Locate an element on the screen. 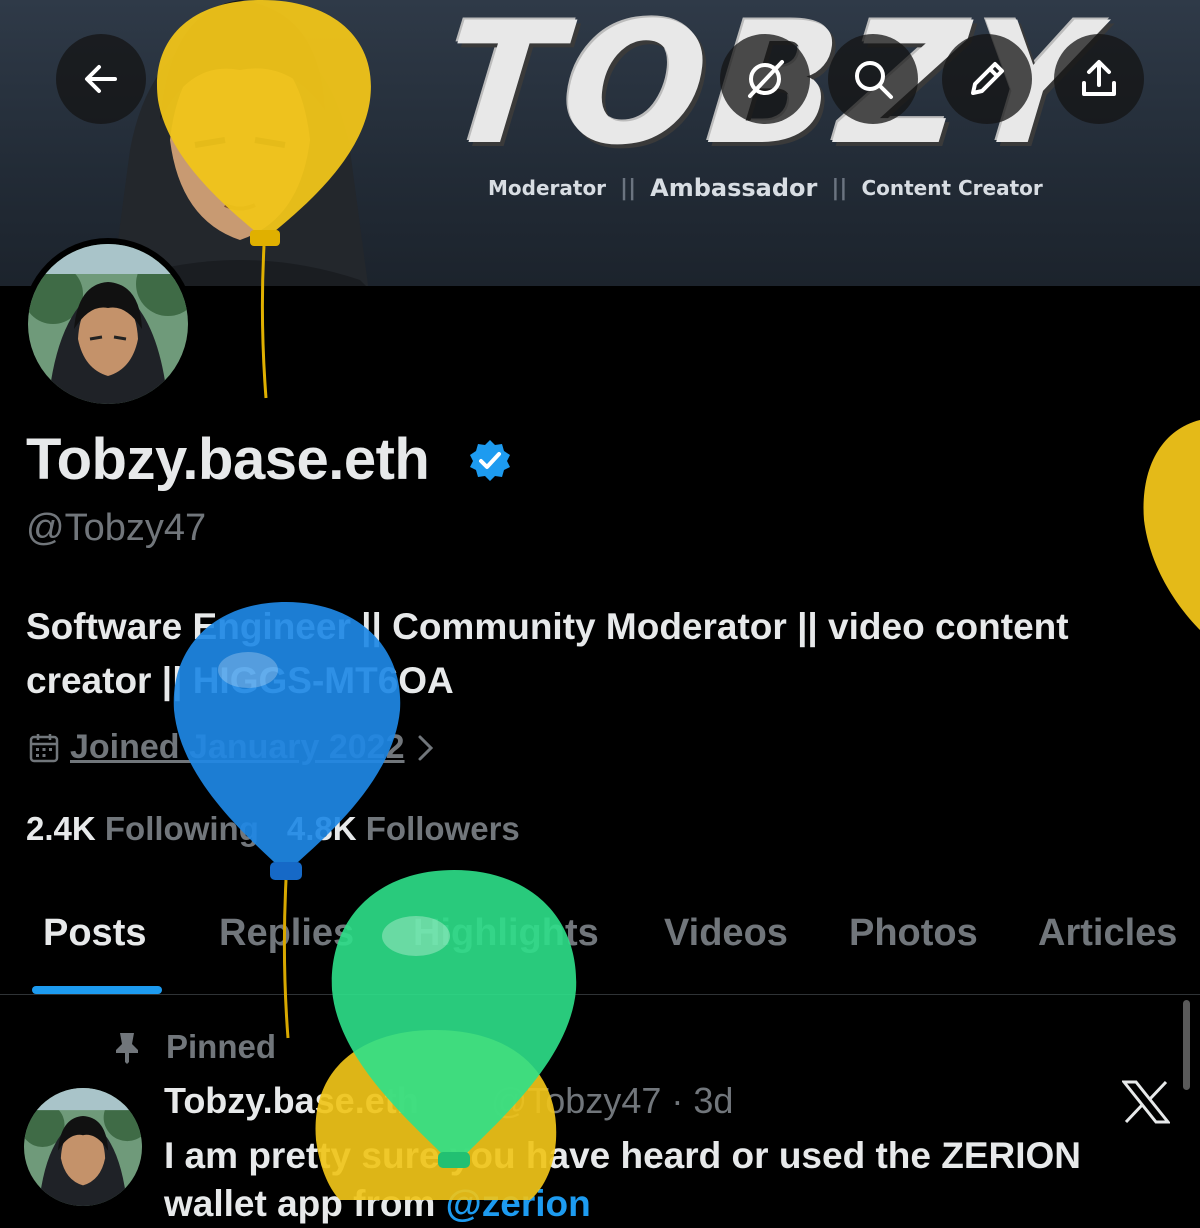 The image size is (1200, 1228). follow-stats: 2.4K Following 4.8K Followers is located at coordinates (273, 829).